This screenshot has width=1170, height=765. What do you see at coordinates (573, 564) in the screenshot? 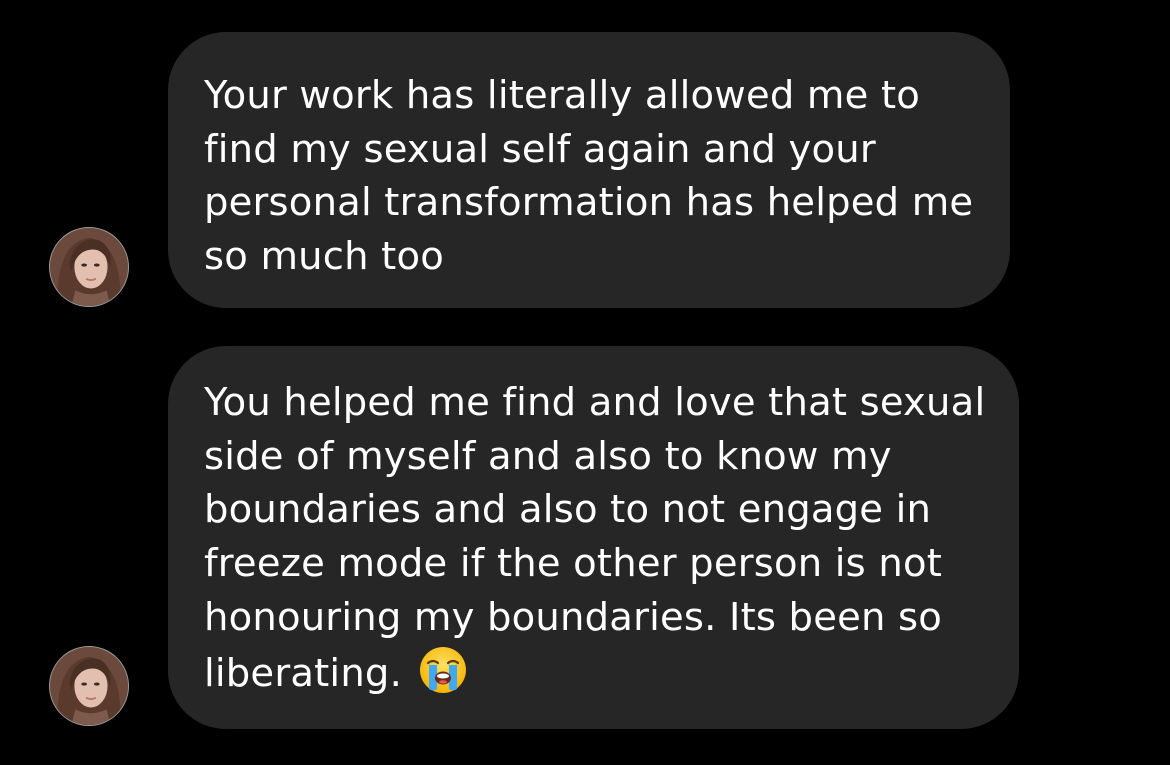
I see `message-text-line: freeze mode if the other person is not` at bounding box center [573, 564].